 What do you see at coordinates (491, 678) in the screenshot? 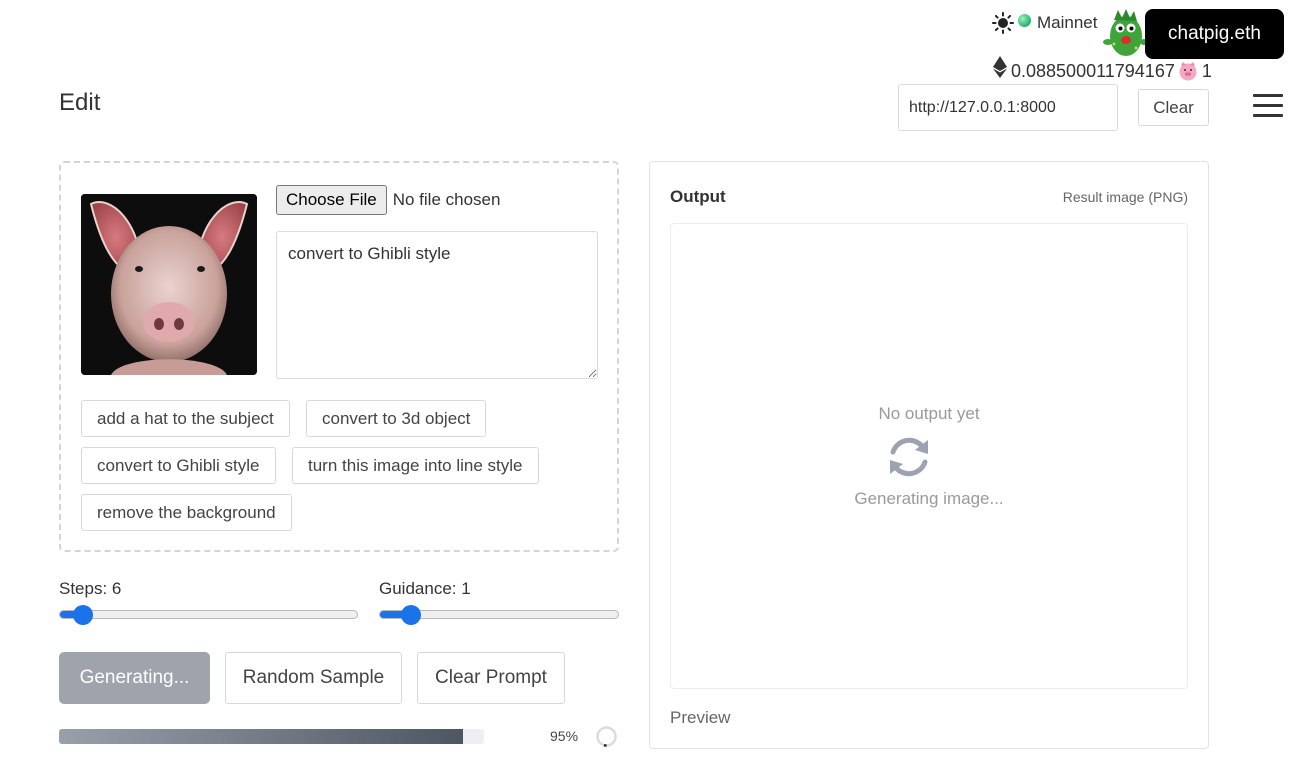
I see `clear-prompt-button: Clear Prompt` at bounding box center [491, 678].